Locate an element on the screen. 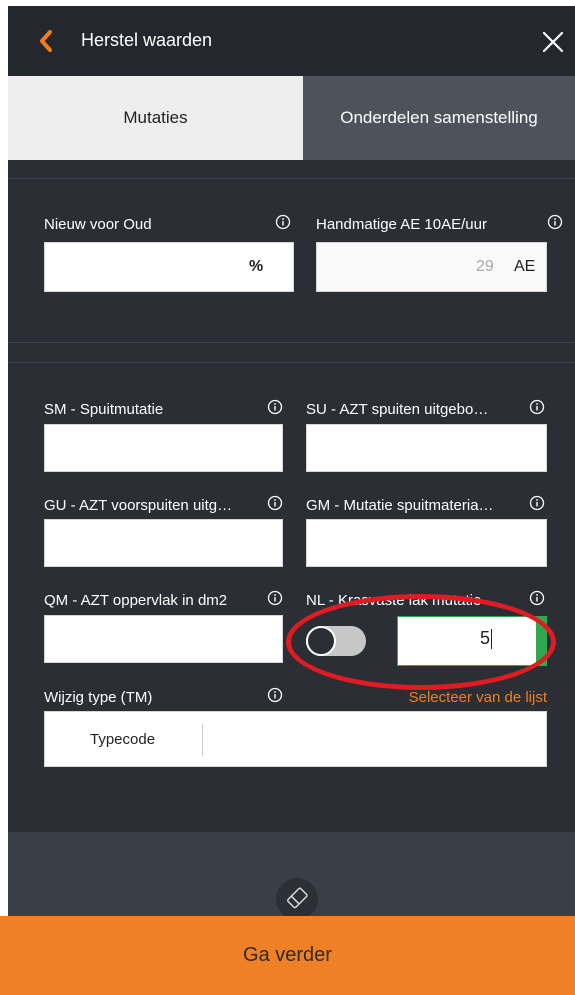 The image size is (575, 995). select-from-list-link: Selecteer van de lijst is located at coordinates (478, 697).